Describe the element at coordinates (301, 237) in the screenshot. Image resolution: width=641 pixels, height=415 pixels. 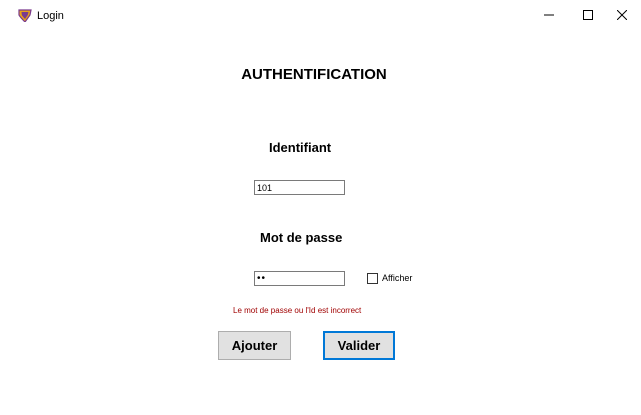
I see `password-label: Mot de passe` at that location.